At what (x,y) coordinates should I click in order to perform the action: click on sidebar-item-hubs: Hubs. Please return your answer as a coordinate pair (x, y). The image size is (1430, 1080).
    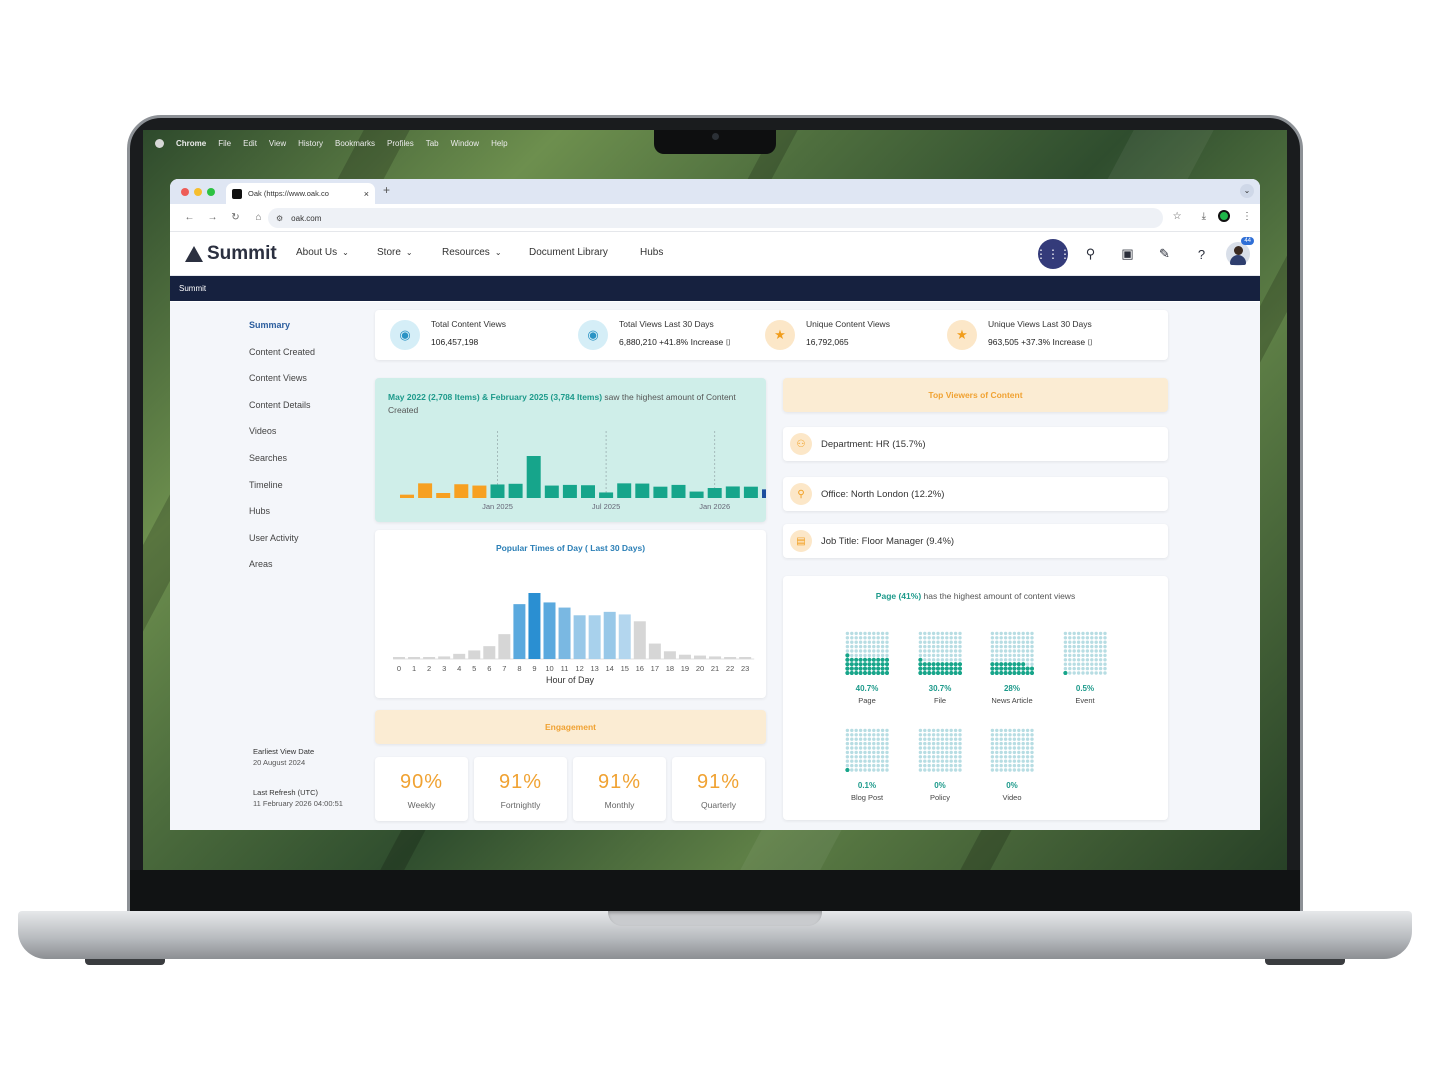
    Looking at the image, I should click on (309, 515).